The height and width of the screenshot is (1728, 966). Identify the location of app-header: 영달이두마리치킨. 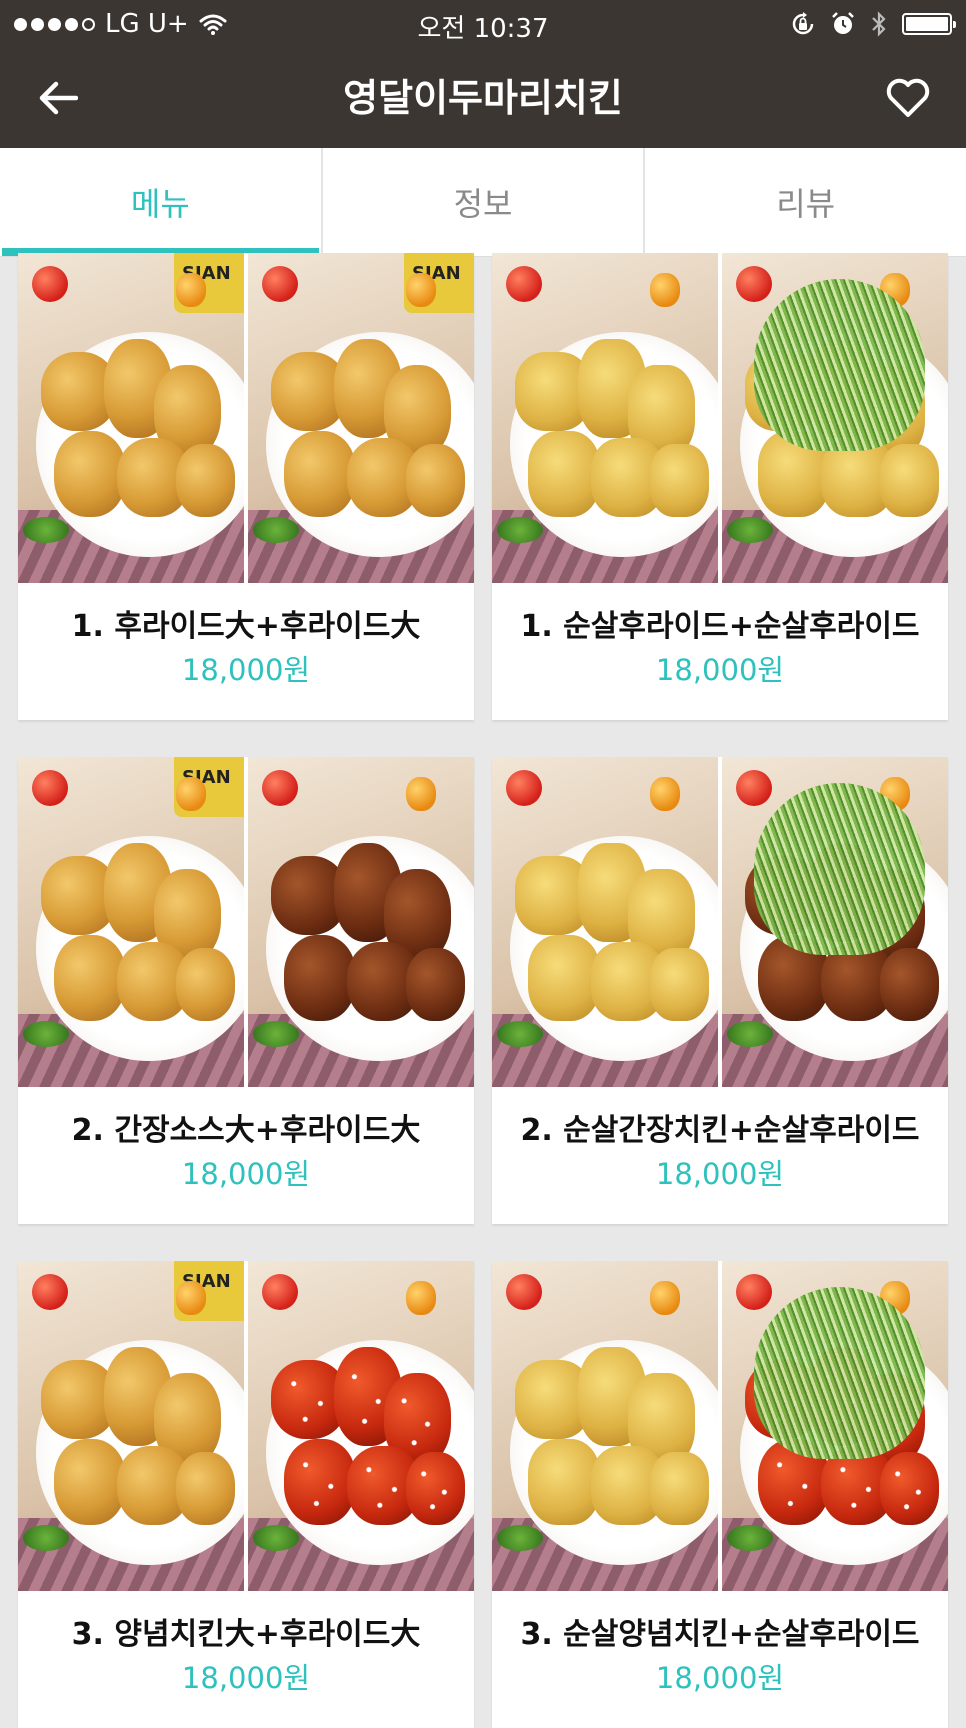
(483, 98).